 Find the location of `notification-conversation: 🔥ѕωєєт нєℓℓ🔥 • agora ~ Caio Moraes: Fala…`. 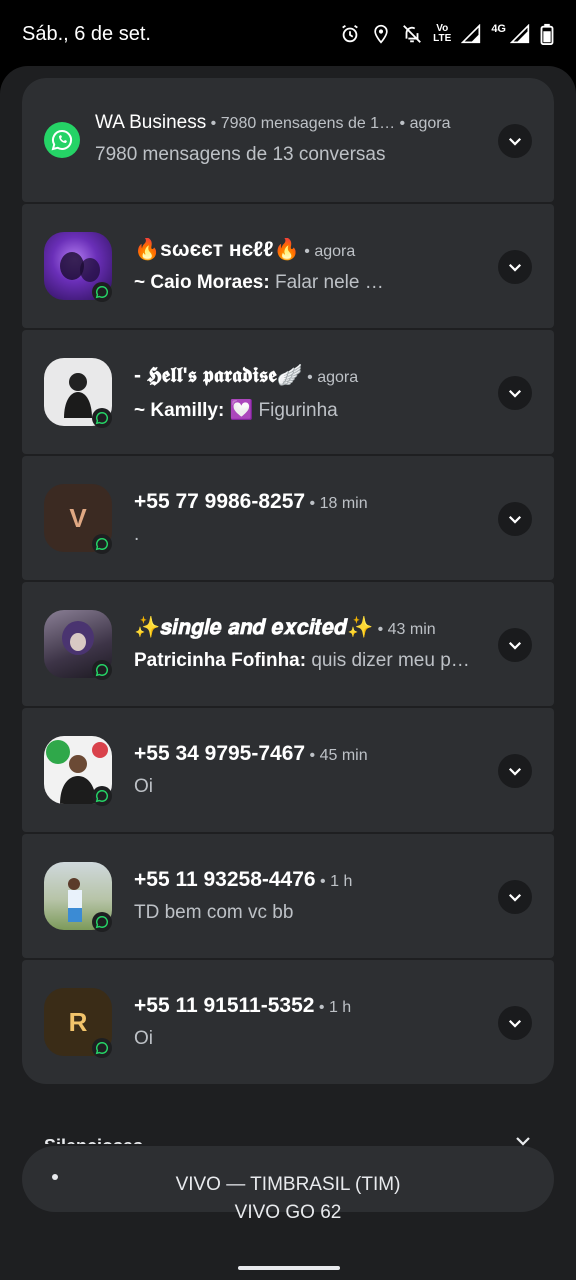

notification-conversation: 🔥ѕωєєт нєℓℓ🔥 • agora ~ Caio Moraes: Fala… is located at coordinates (288, 266).